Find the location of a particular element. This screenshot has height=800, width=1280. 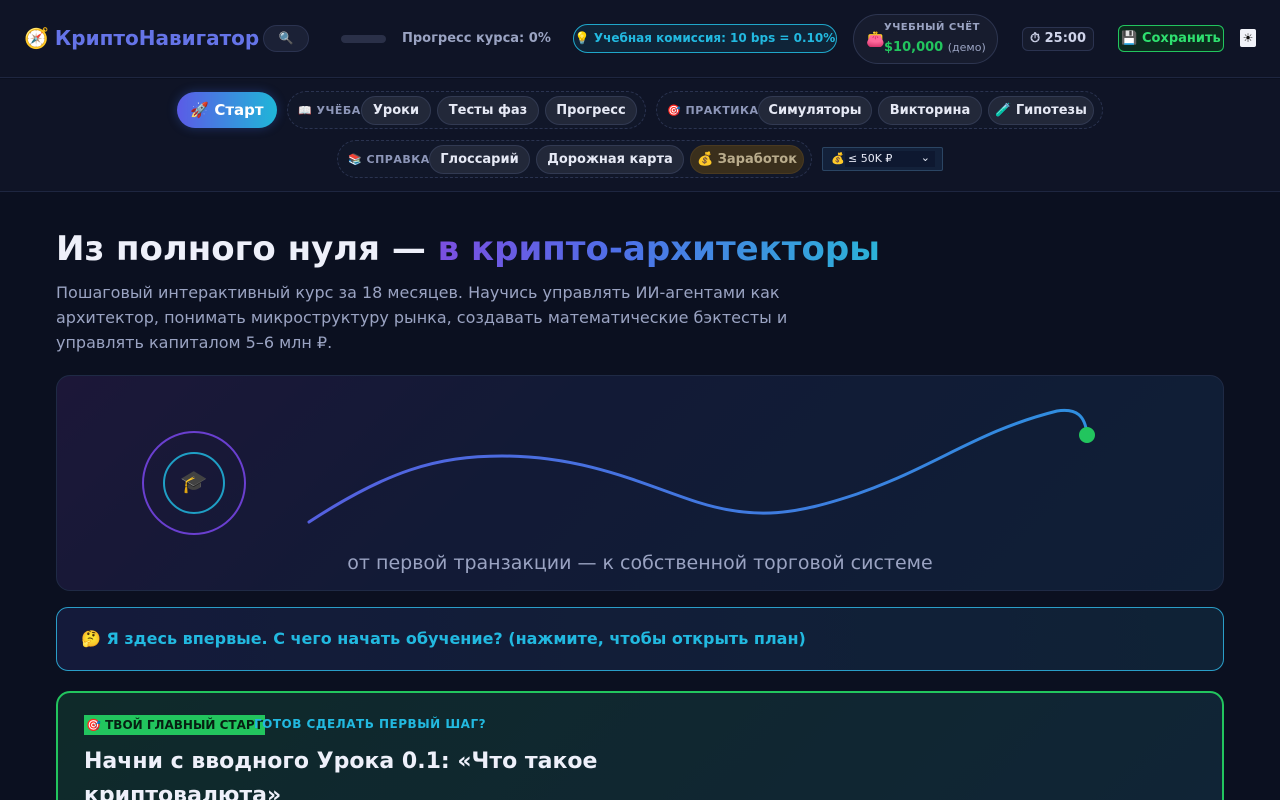

brand-logo: 🧭 КриптоНавигатор is located at coordinates (141, 38).